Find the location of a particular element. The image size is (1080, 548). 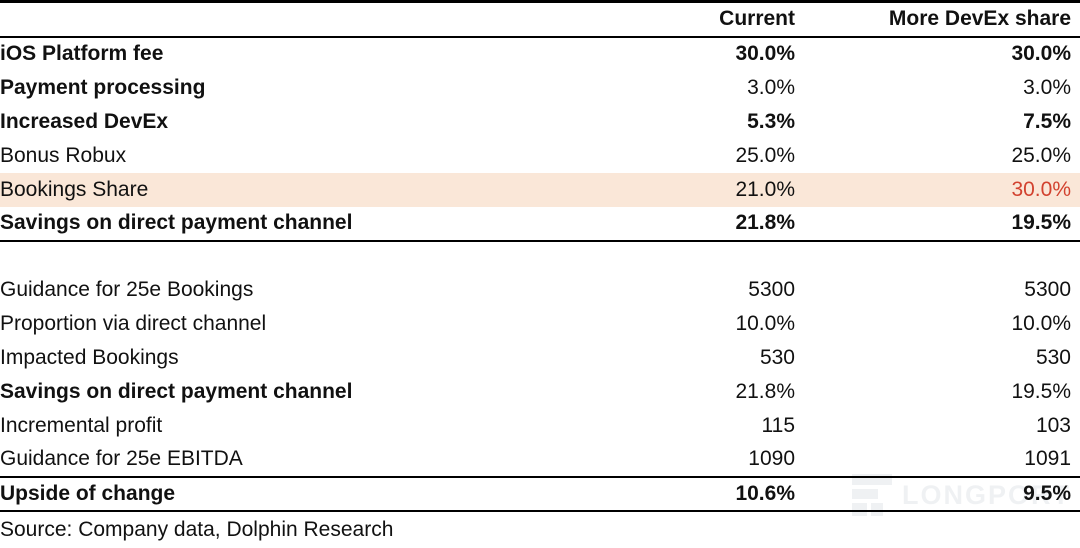

table-row: Incremental profit 115 103 is located at coordinates (540, 426).